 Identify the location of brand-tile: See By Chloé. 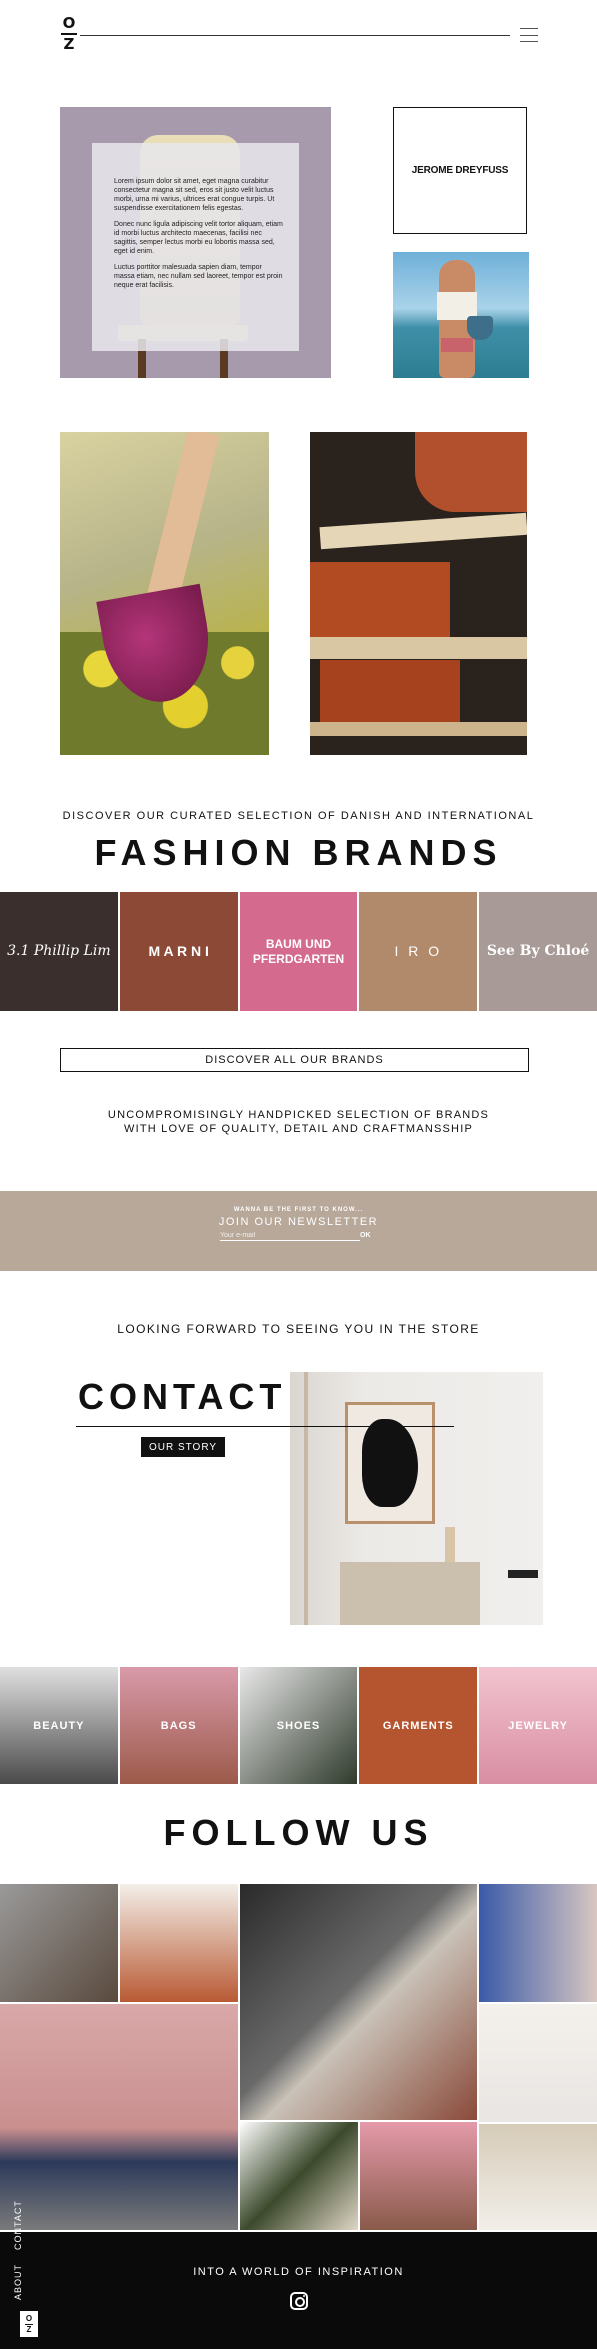
(538, 951).